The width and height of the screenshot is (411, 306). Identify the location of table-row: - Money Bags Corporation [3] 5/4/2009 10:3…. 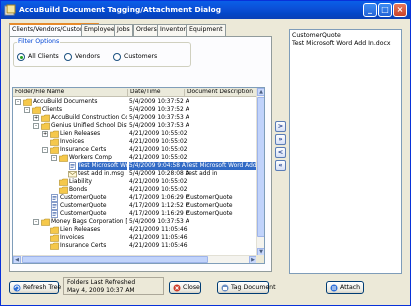
(135, 222).